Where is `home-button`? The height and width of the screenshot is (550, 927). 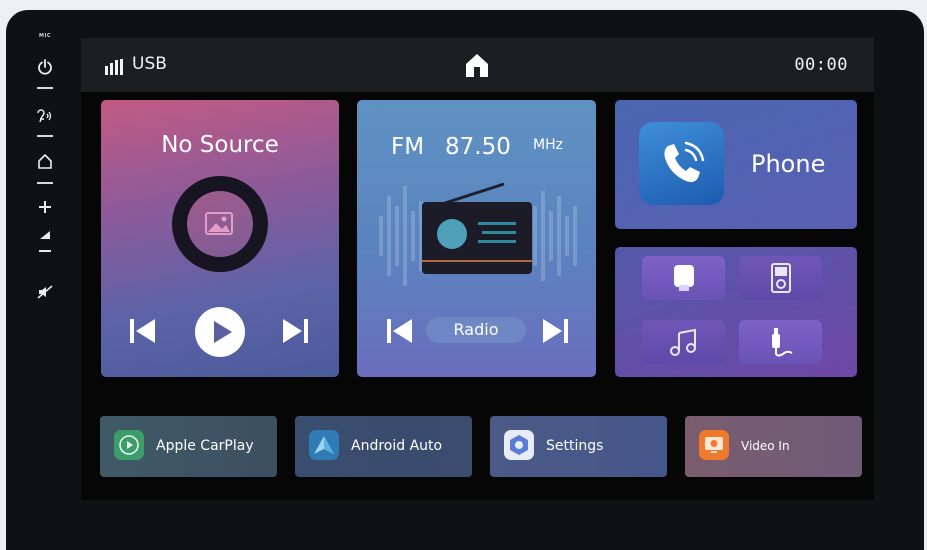
home-button is located at coordinates (477, 67).